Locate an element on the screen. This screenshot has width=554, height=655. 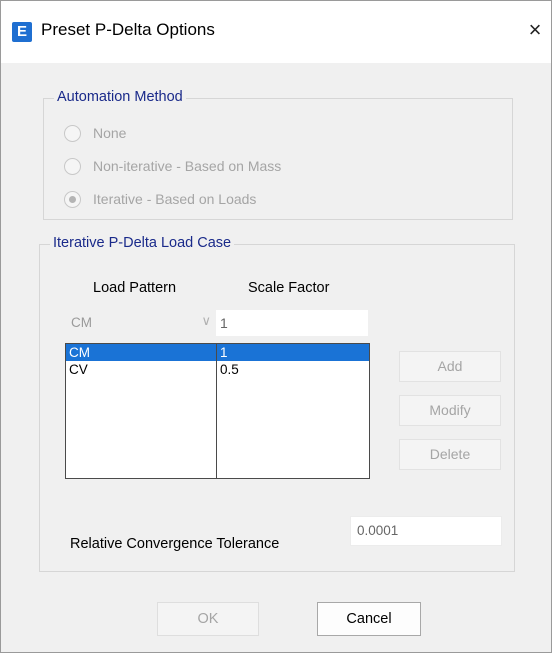
scale-factor-input: 1 is located at coordinates (292, 323).